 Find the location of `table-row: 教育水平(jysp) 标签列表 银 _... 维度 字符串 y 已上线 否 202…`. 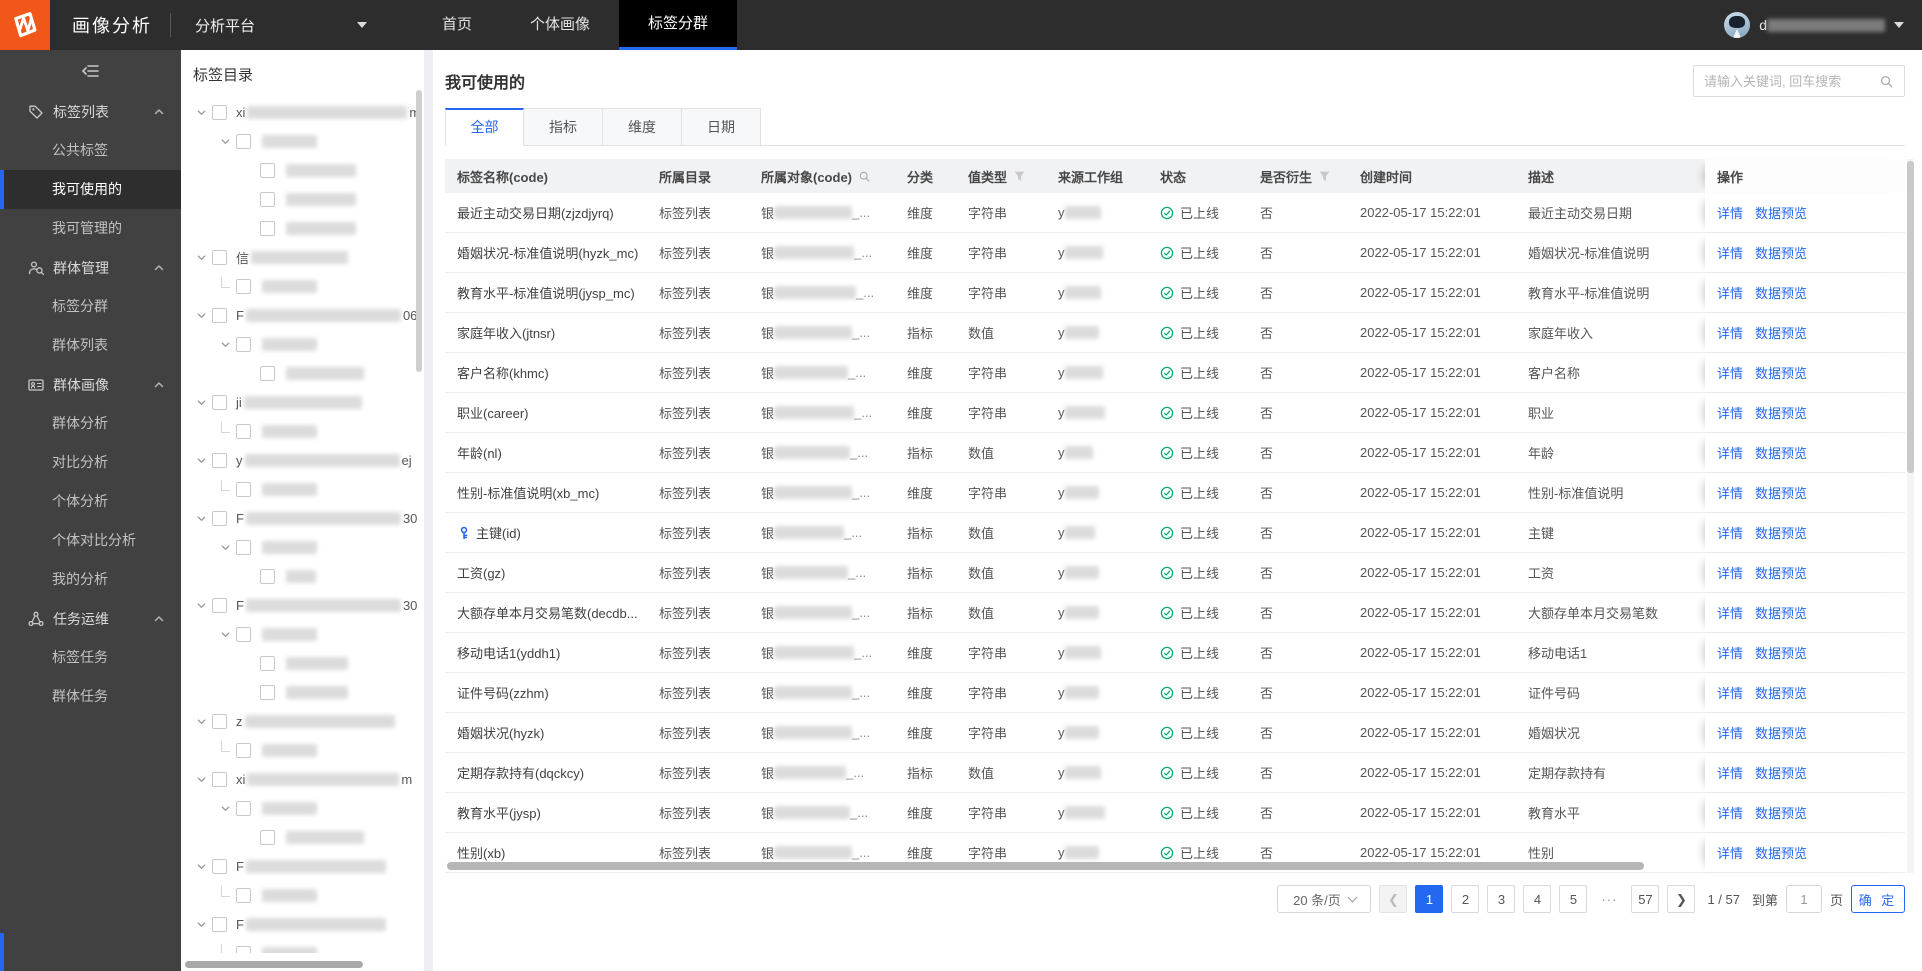

table-row: 教育水平(jysp) 标签列表 银 _... 维度 字符串 y 已上线 否 202… is located at coordinates (1175, 813).